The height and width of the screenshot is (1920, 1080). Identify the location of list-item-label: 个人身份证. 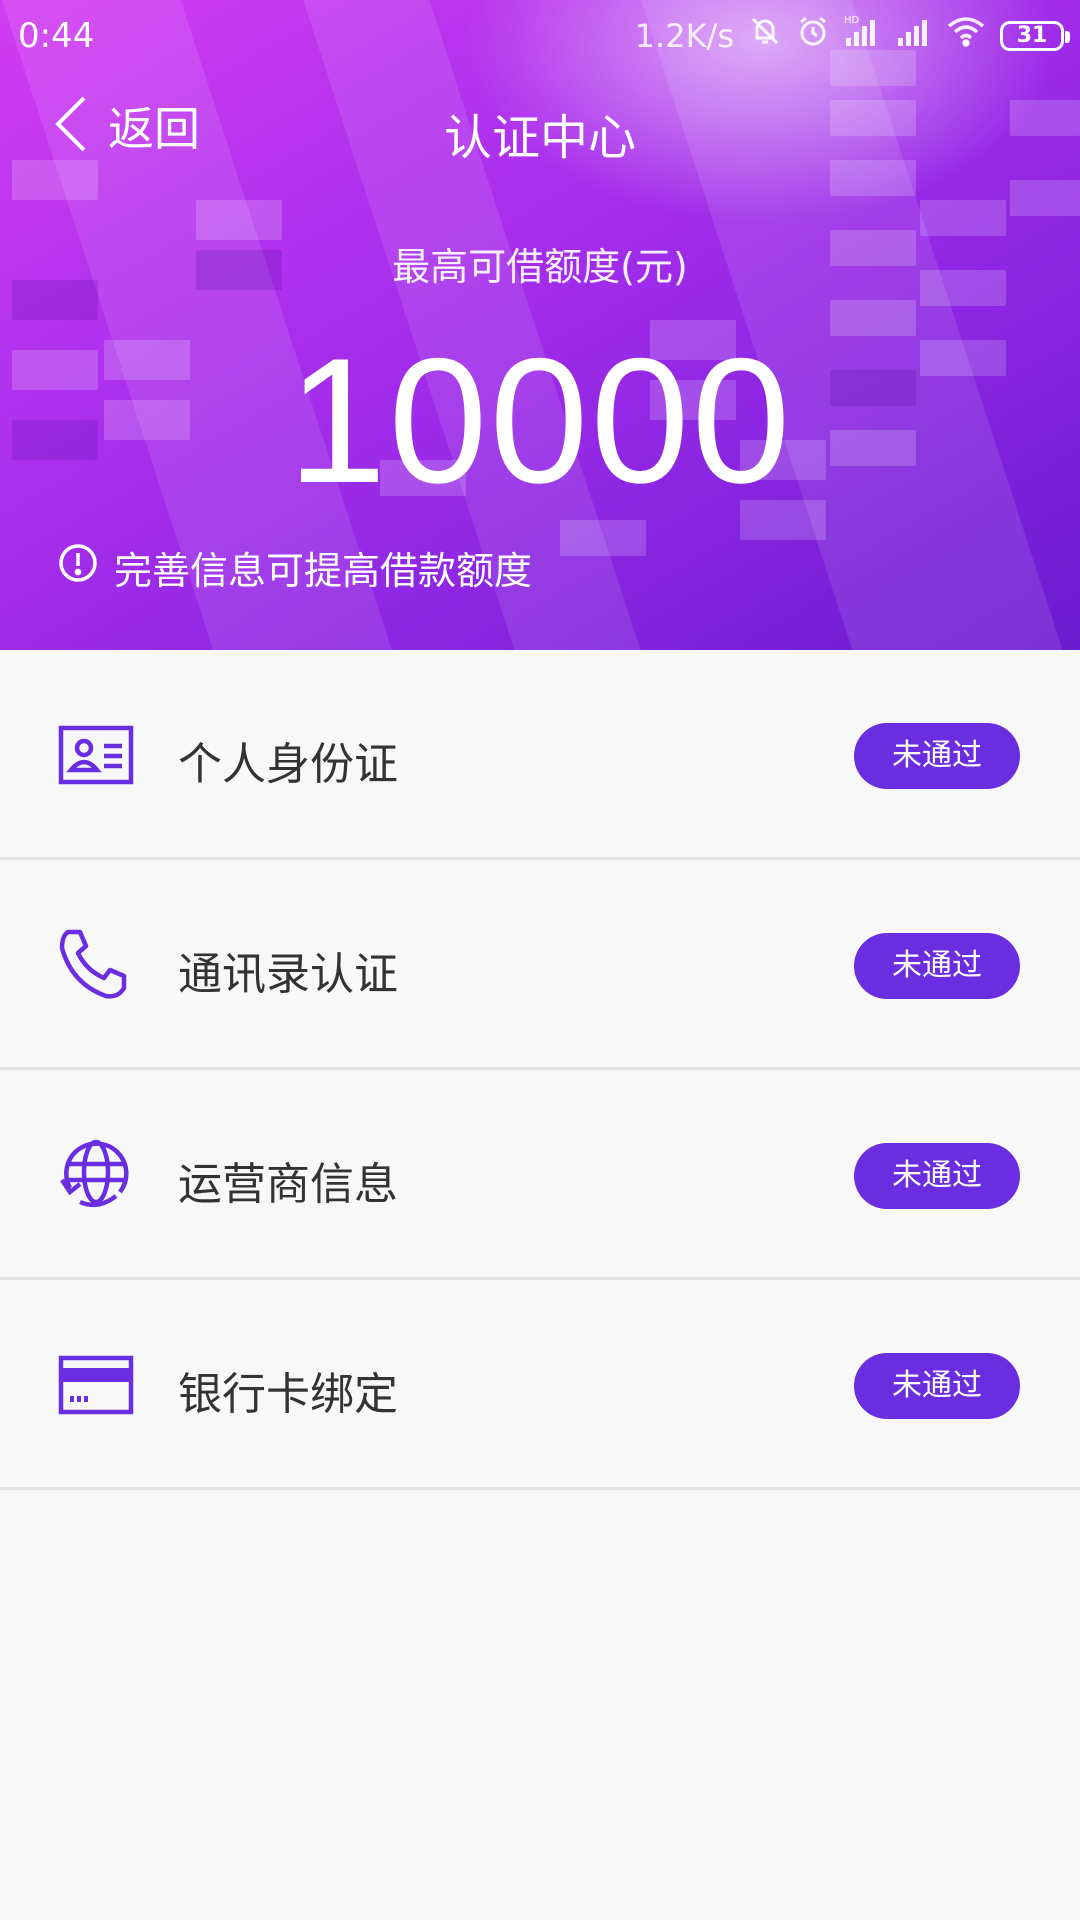
(288, 764).